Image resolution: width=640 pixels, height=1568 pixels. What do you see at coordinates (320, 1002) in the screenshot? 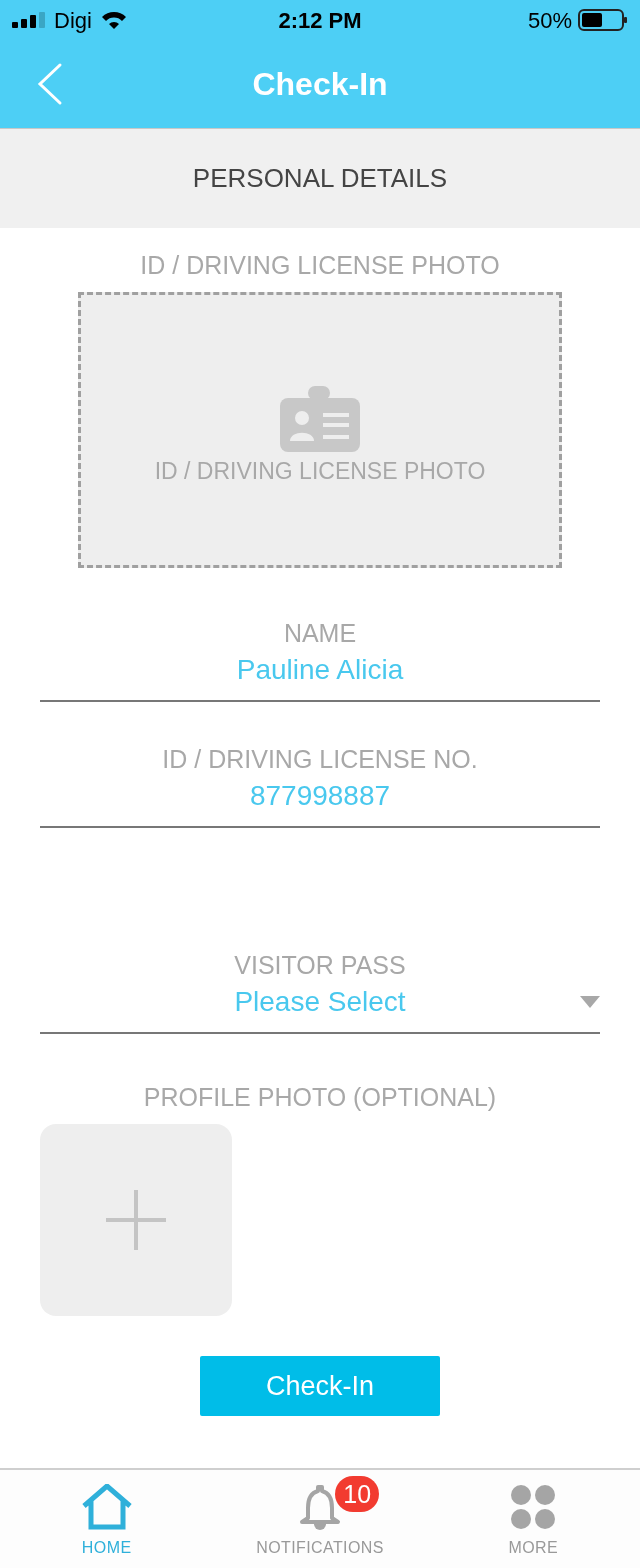
I see `visitor-pass-dropdown: Please Select` at bounding box center [320, 1002].